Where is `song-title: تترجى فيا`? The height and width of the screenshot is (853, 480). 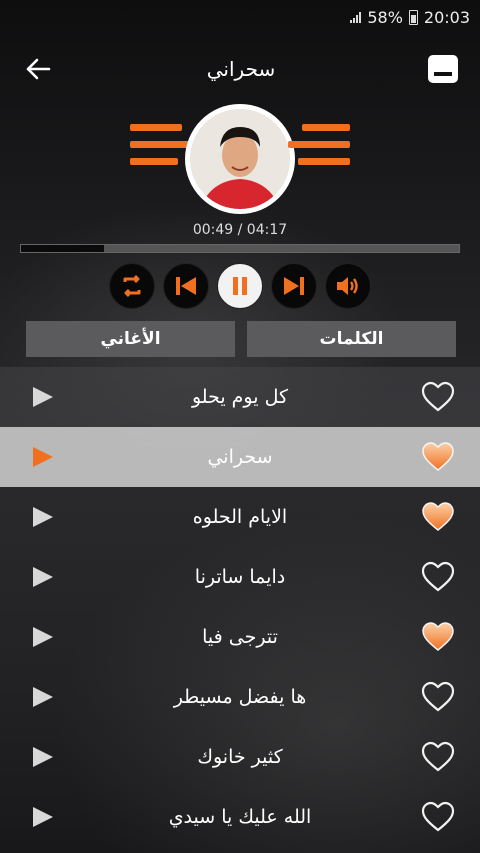
song-title: تترجى فيا is located at coordinates (240, 637).